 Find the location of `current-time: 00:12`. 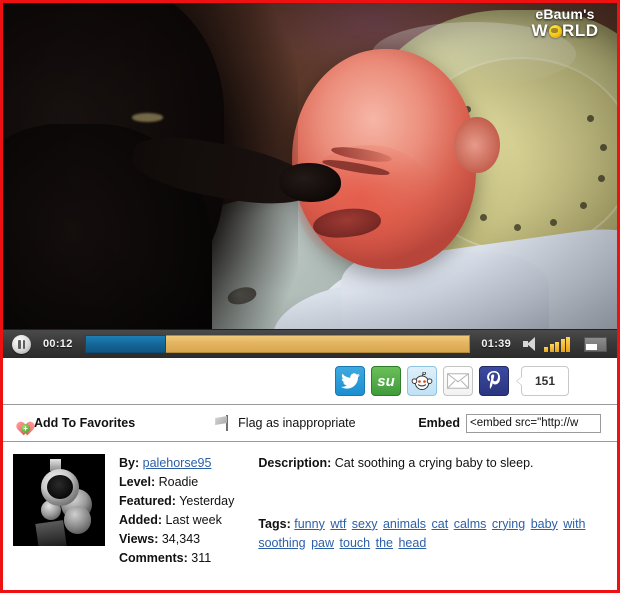

current-time: 00:12 is located at coordinates (58, 344).